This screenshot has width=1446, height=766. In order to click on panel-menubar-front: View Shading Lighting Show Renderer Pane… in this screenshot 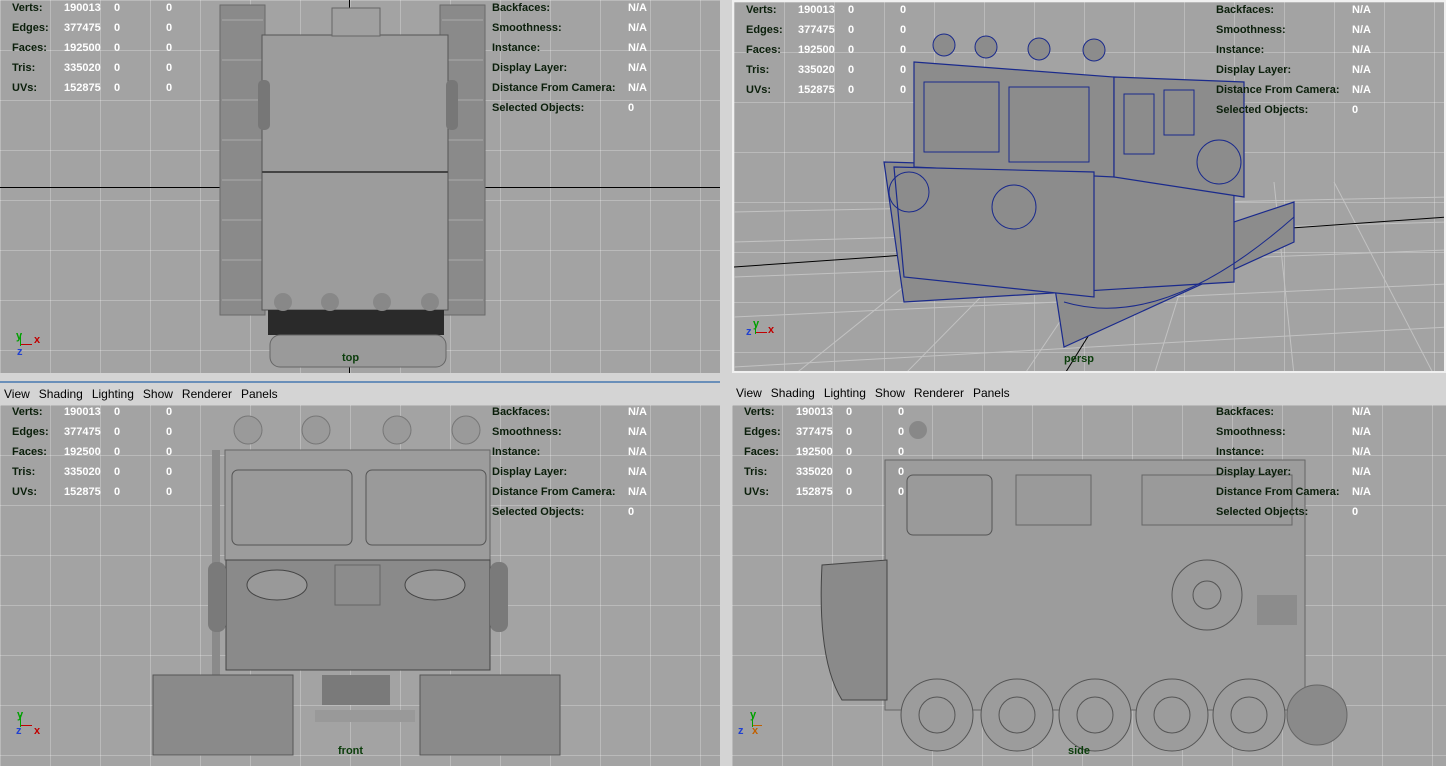, I will do `click(360, 393)`.